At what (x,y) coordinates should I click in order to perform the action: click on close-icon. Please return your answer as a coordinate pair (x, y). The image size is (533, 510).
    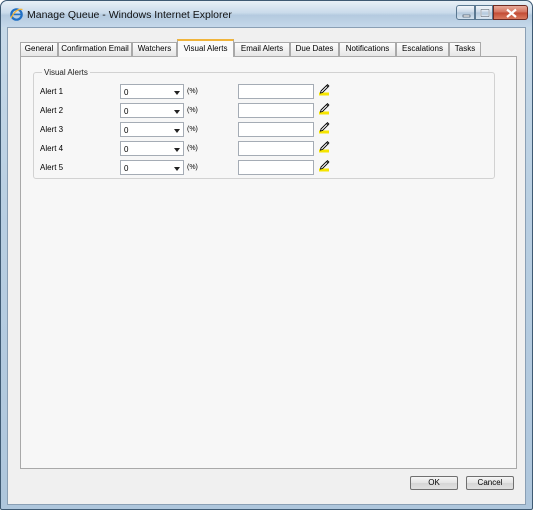
    Looking at the image, I should click on (511, 13).